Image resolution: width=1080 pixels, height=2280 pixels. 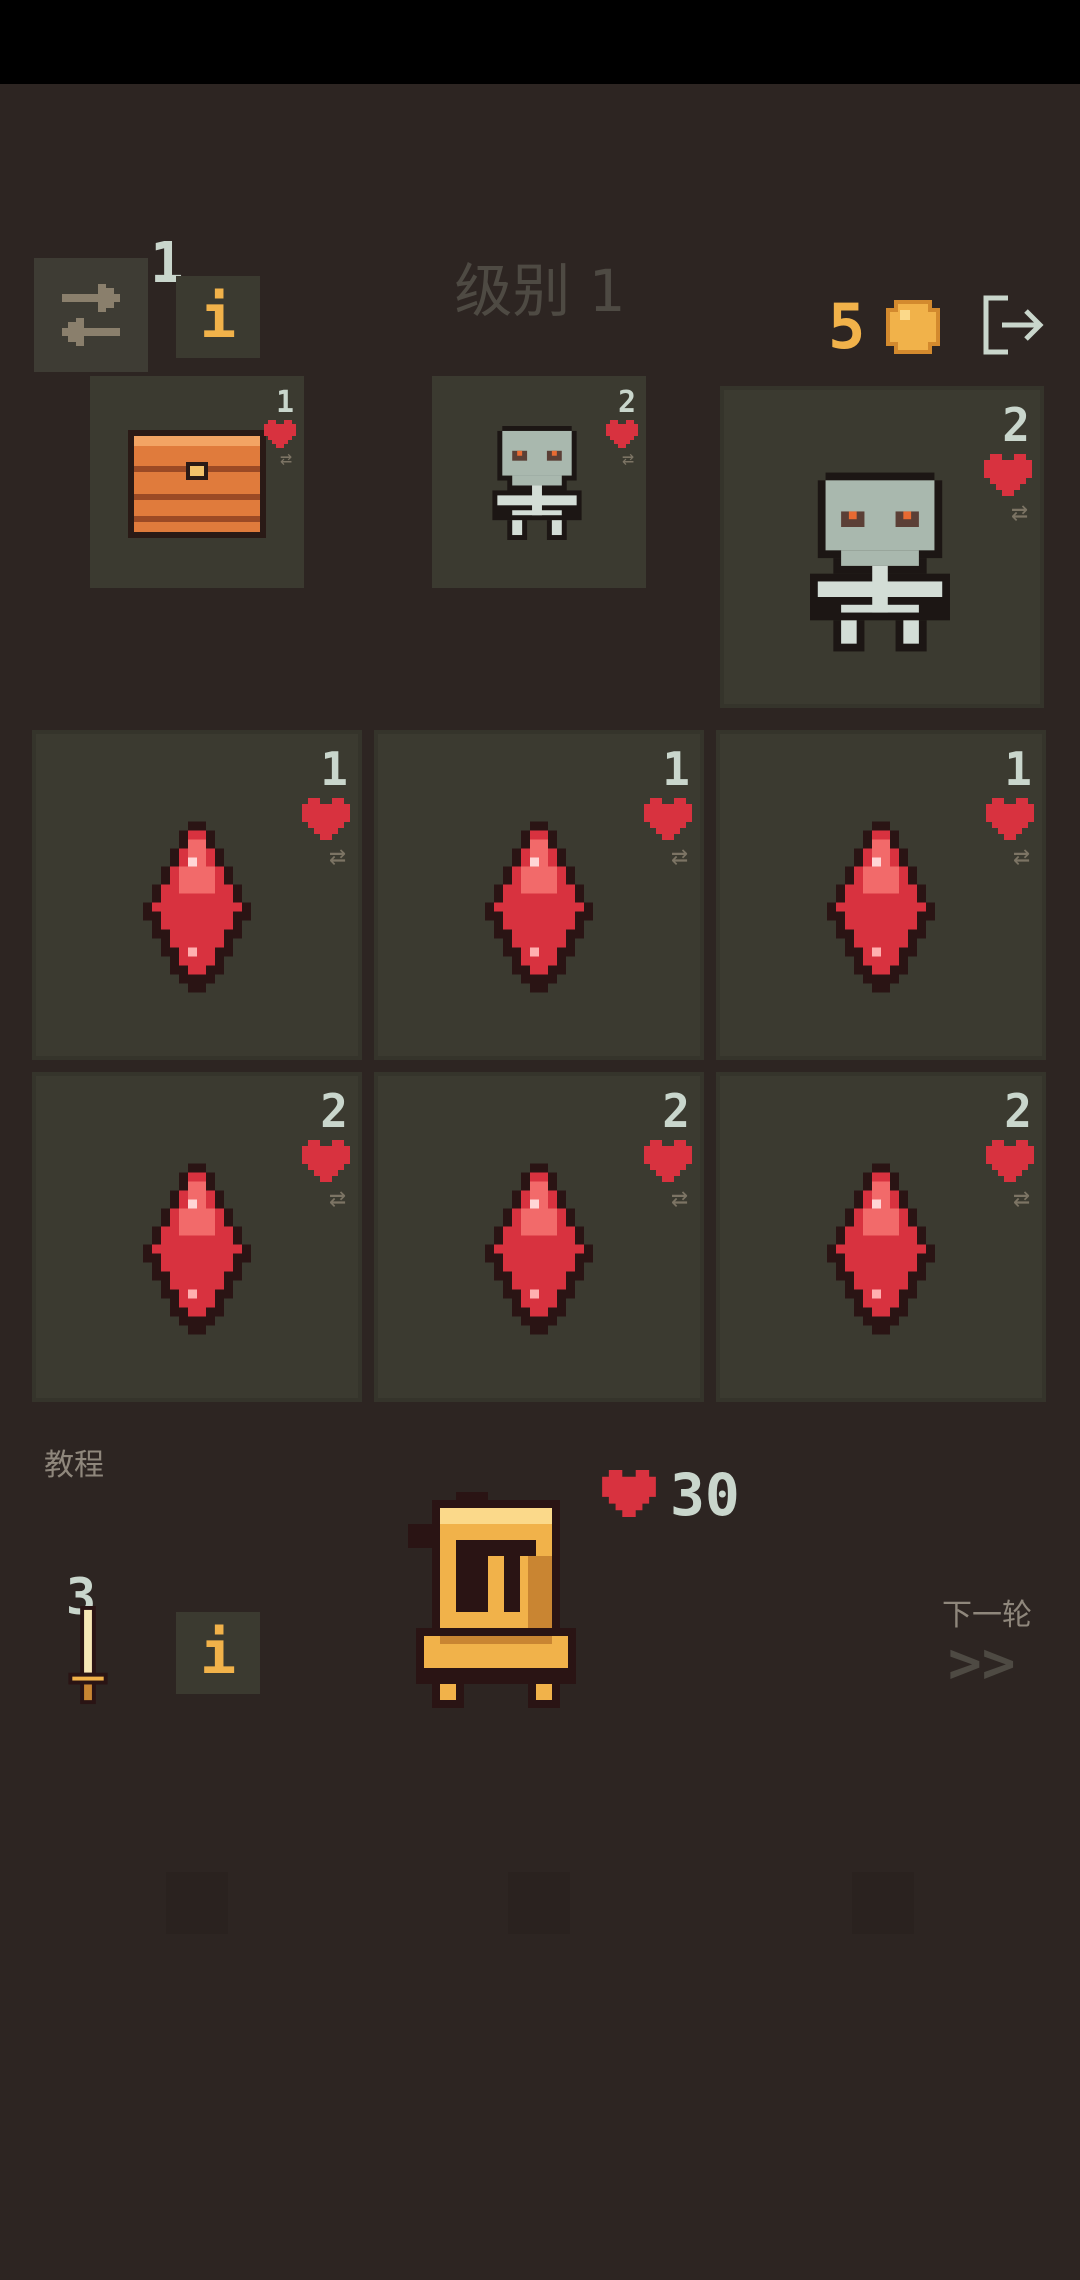 I want to click on status-bar, so click(x=540, y=42).